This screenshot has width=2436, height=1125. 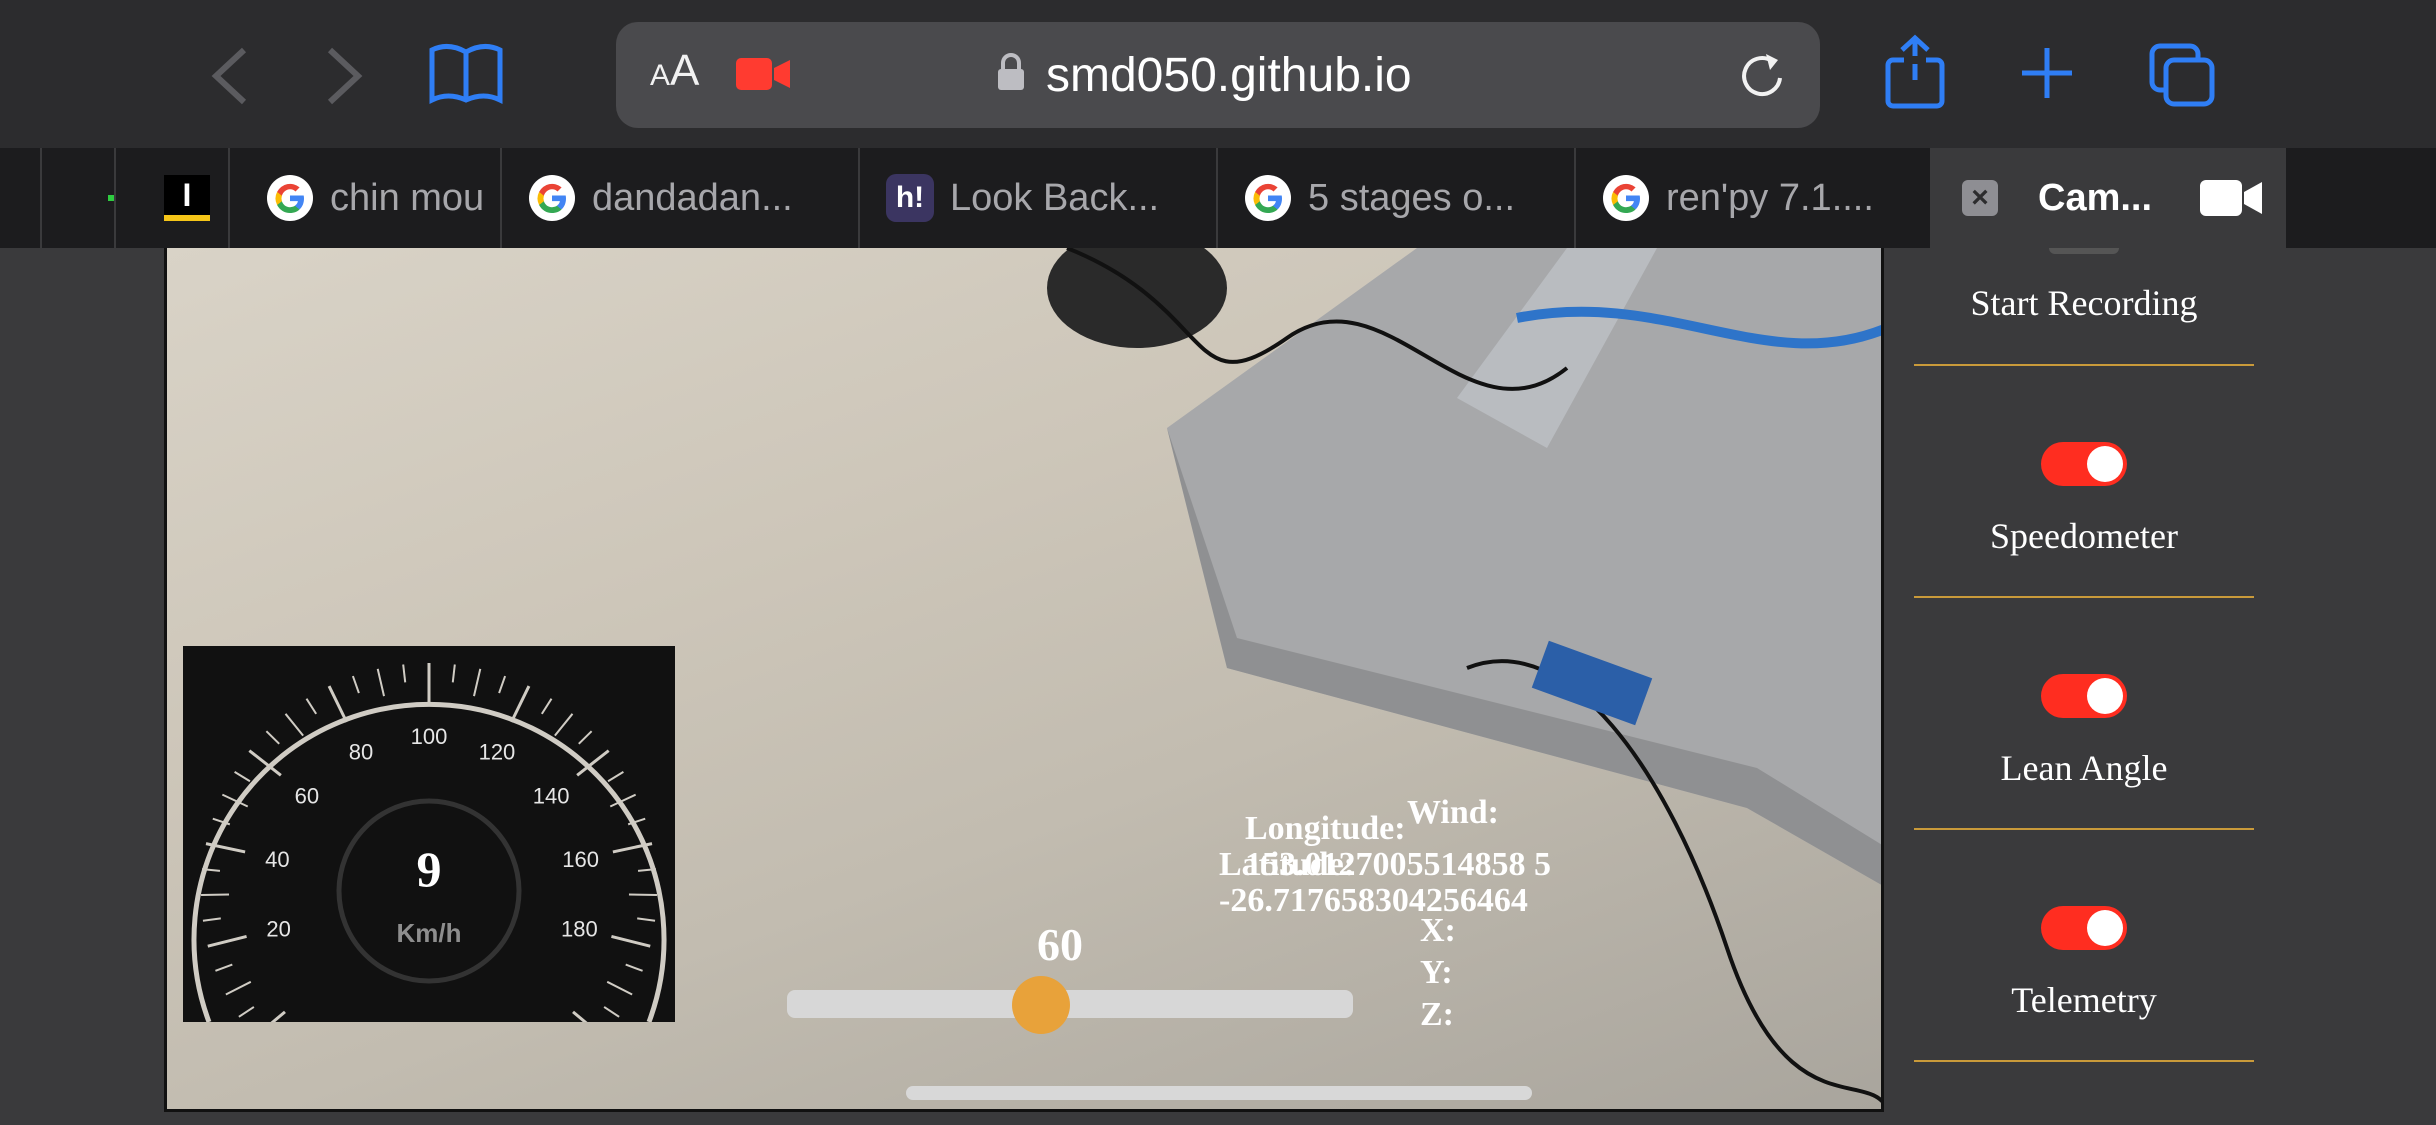 What do you see at coordinates (429, 933) in the screenshot?
I see `speed-unit: Km/h` at bounding box center [429, 933].